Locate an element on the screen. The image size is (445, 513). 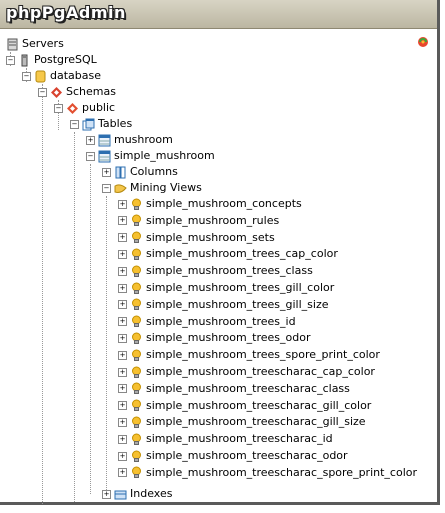
tree-node-indexes: + Indexes is located at coordinates (137, 494).